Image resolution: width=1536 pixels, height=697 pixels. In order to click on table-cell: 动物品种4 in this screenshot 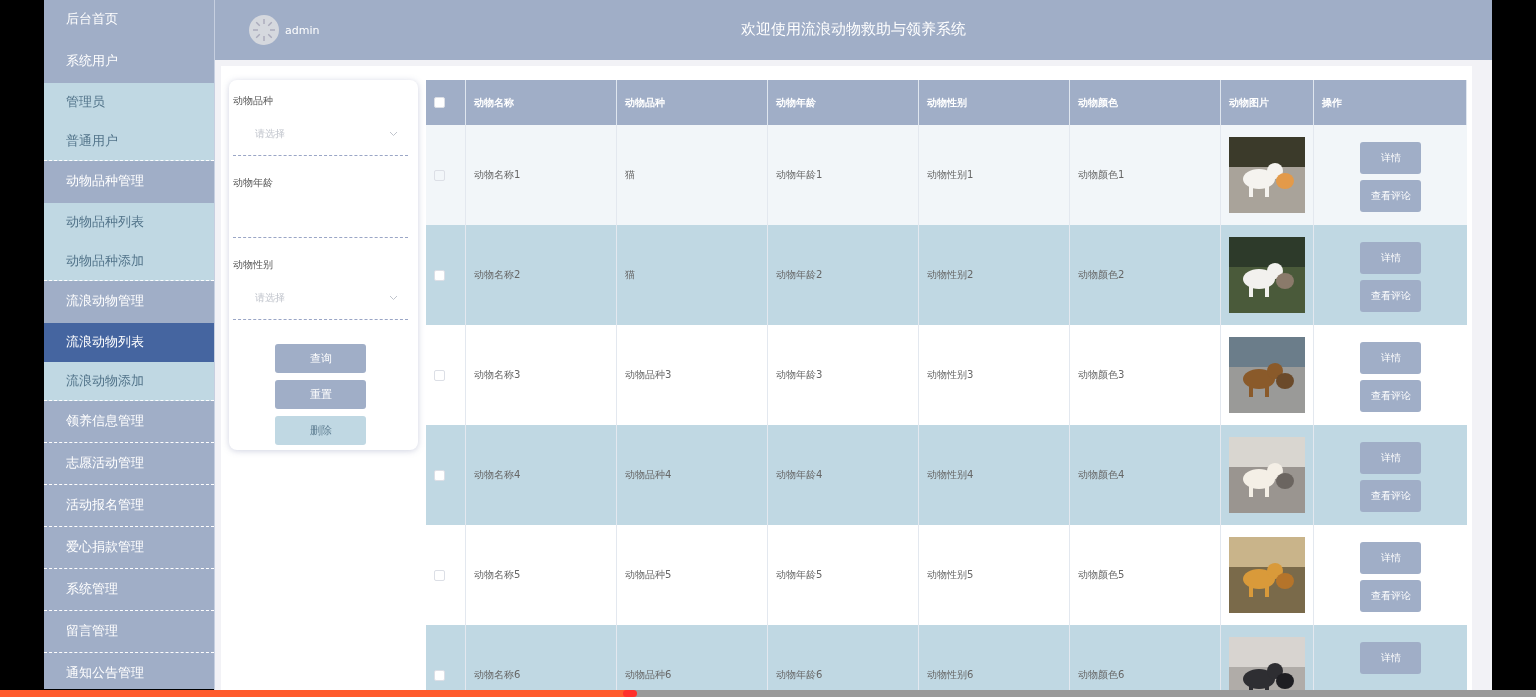, I will do `click(648, 475)`.